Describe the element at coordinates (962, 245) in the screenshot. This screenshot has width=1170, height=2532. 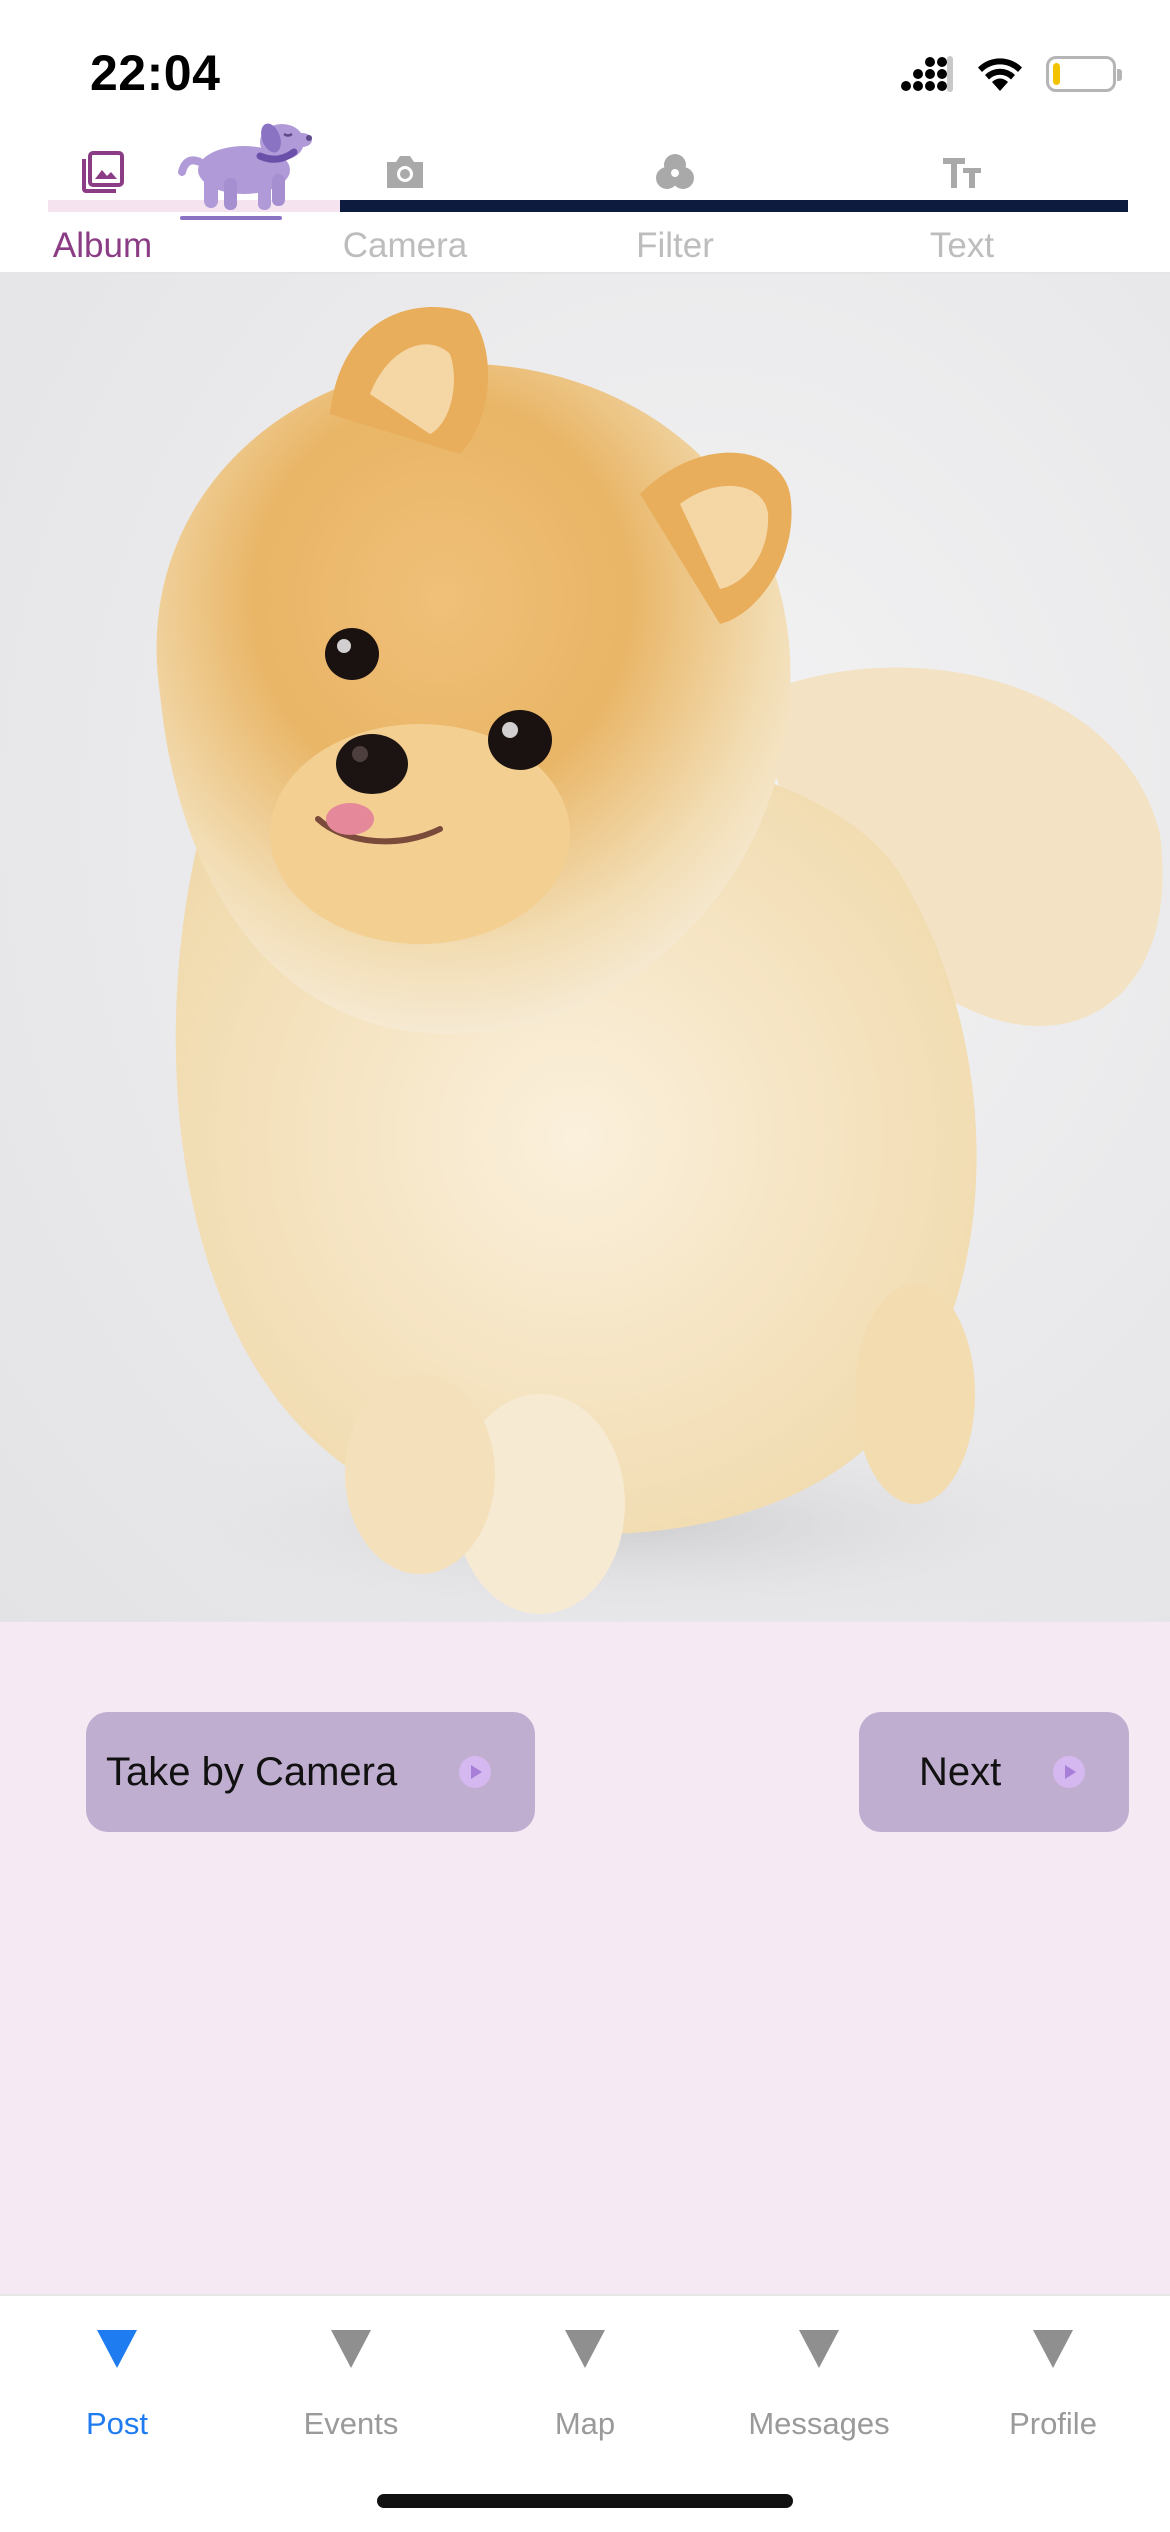
I see `tab-label-text: Text` at that location.